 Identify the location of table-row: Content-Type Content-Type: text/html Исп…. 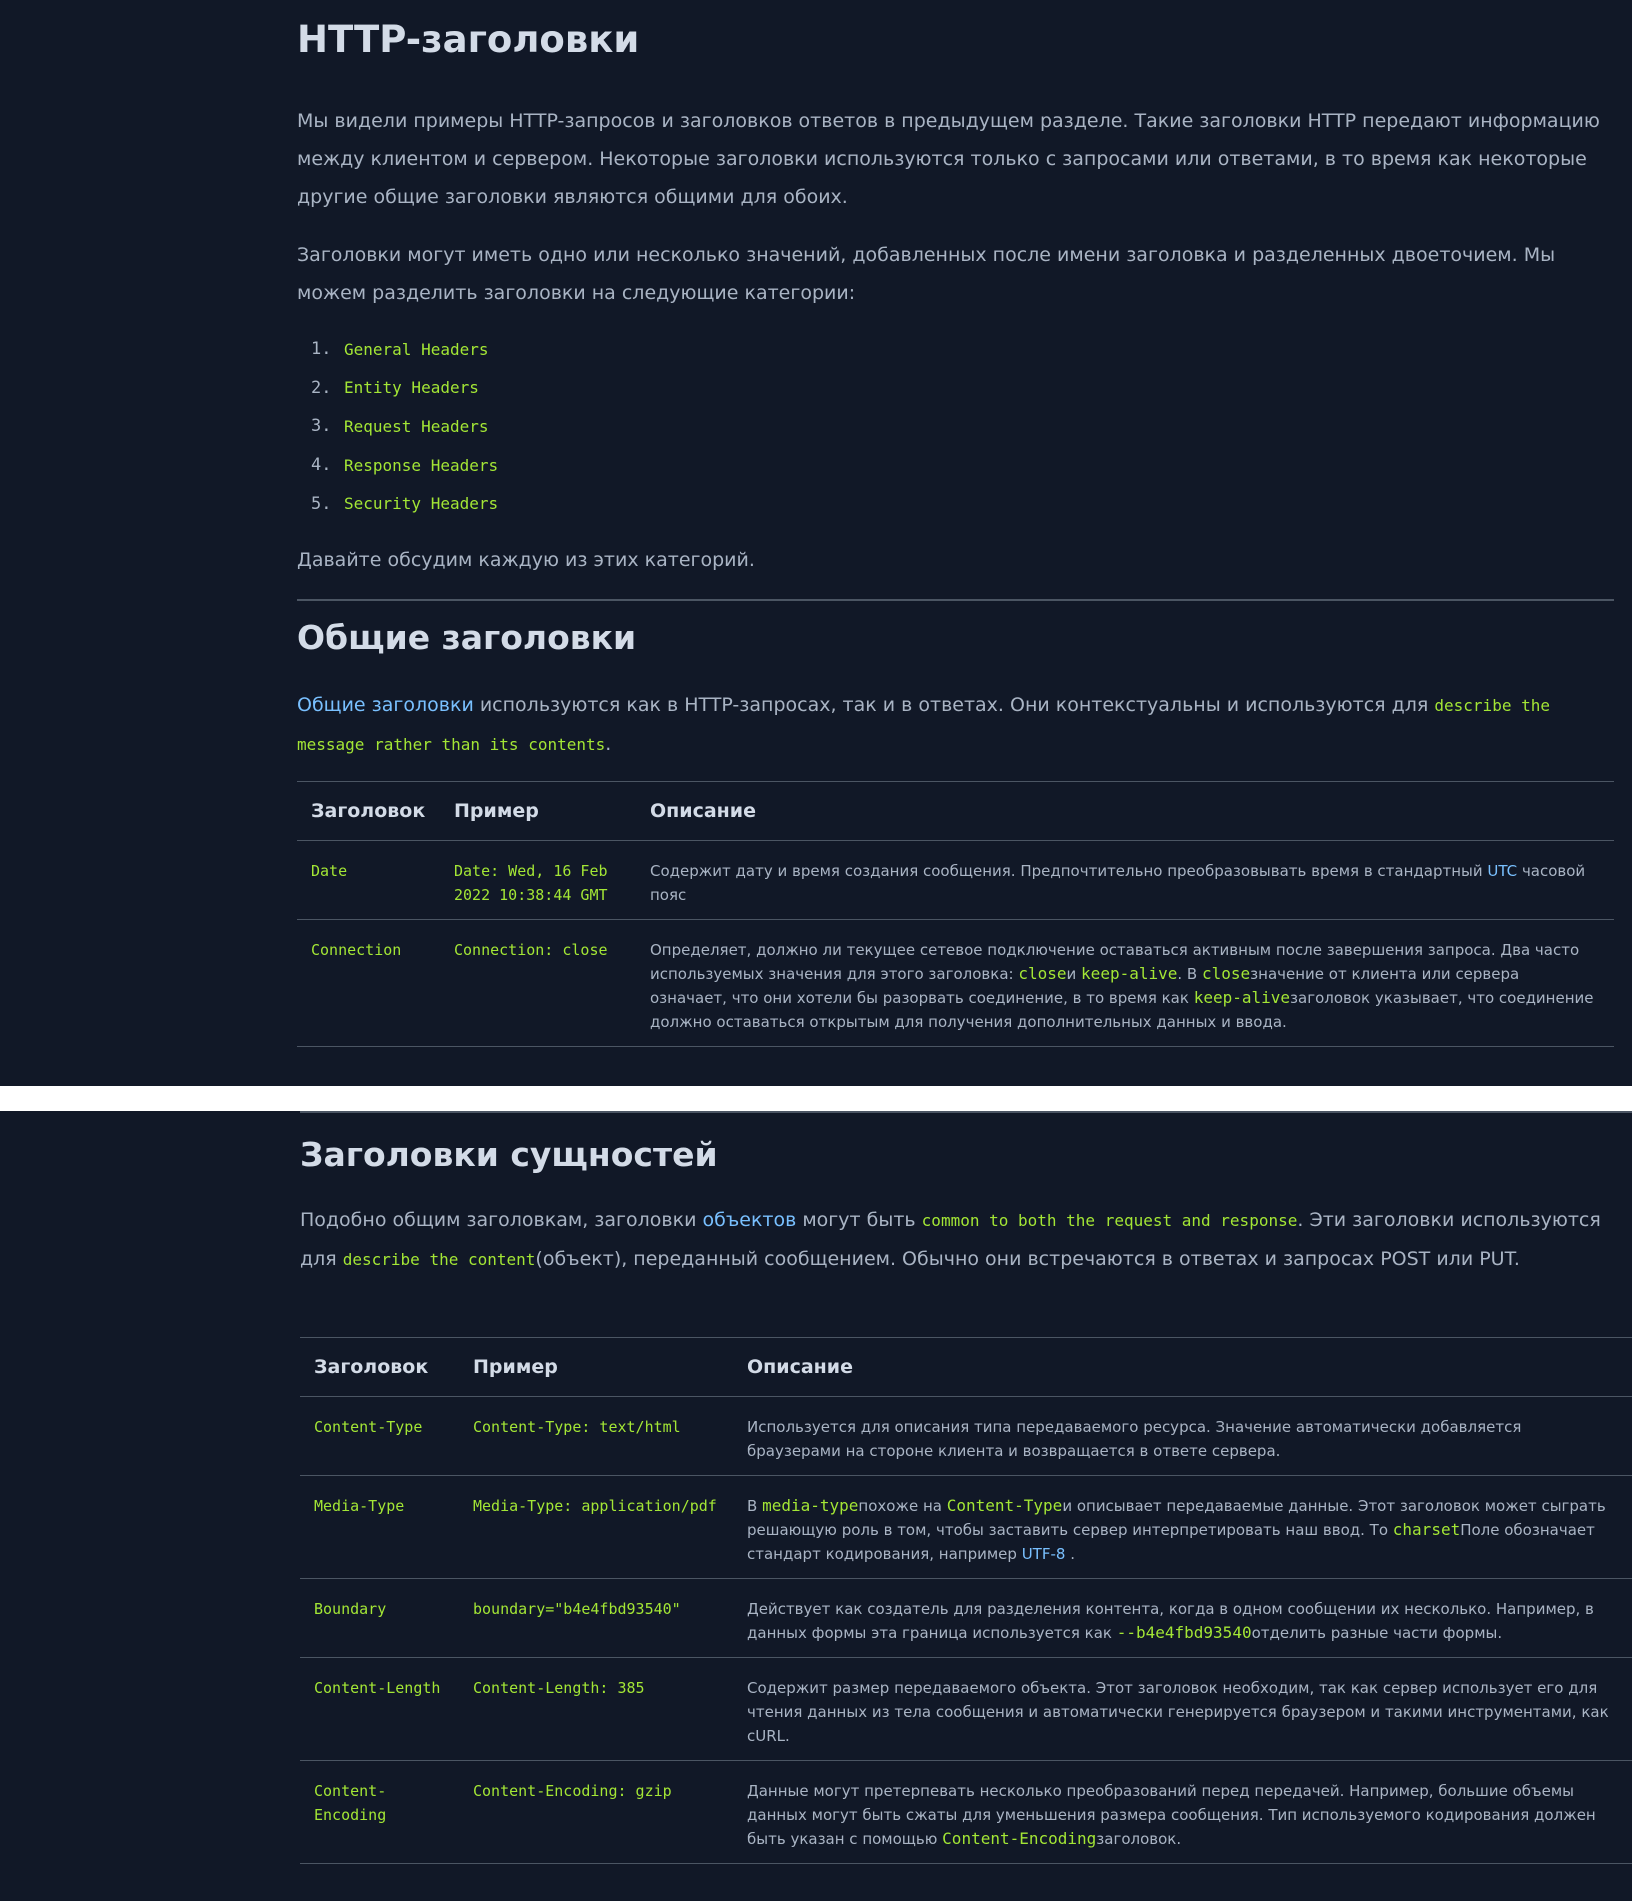
(966, 1436).